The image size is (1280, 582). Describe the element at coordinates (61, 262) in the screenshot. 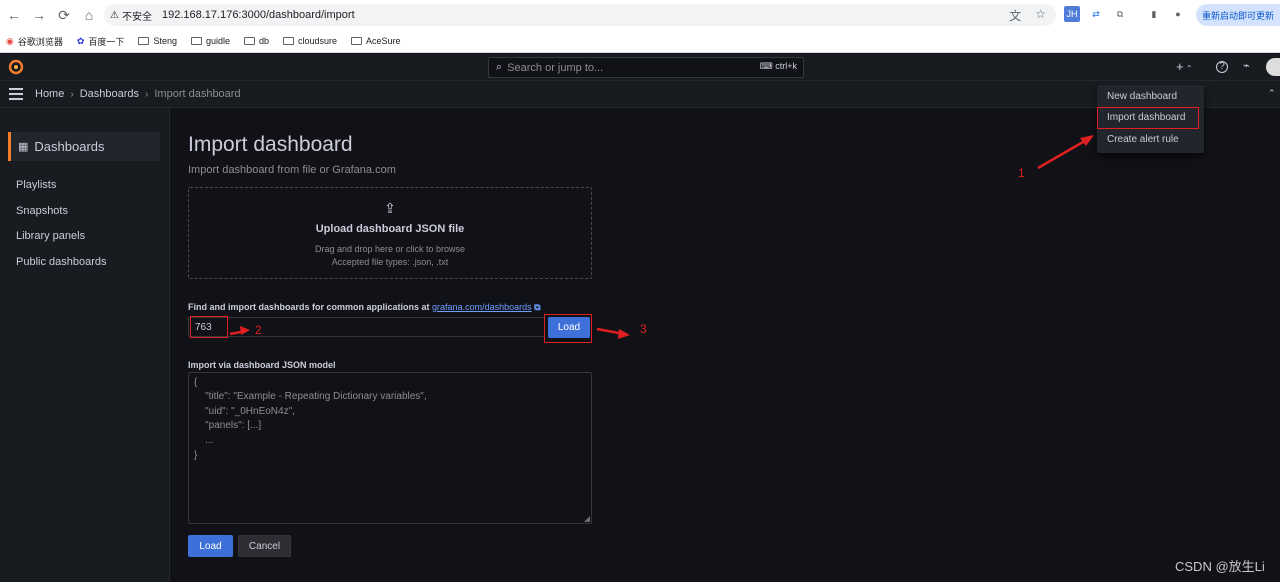

I see `sidebar-item-public-dashboards: Public dashboards` at that location.